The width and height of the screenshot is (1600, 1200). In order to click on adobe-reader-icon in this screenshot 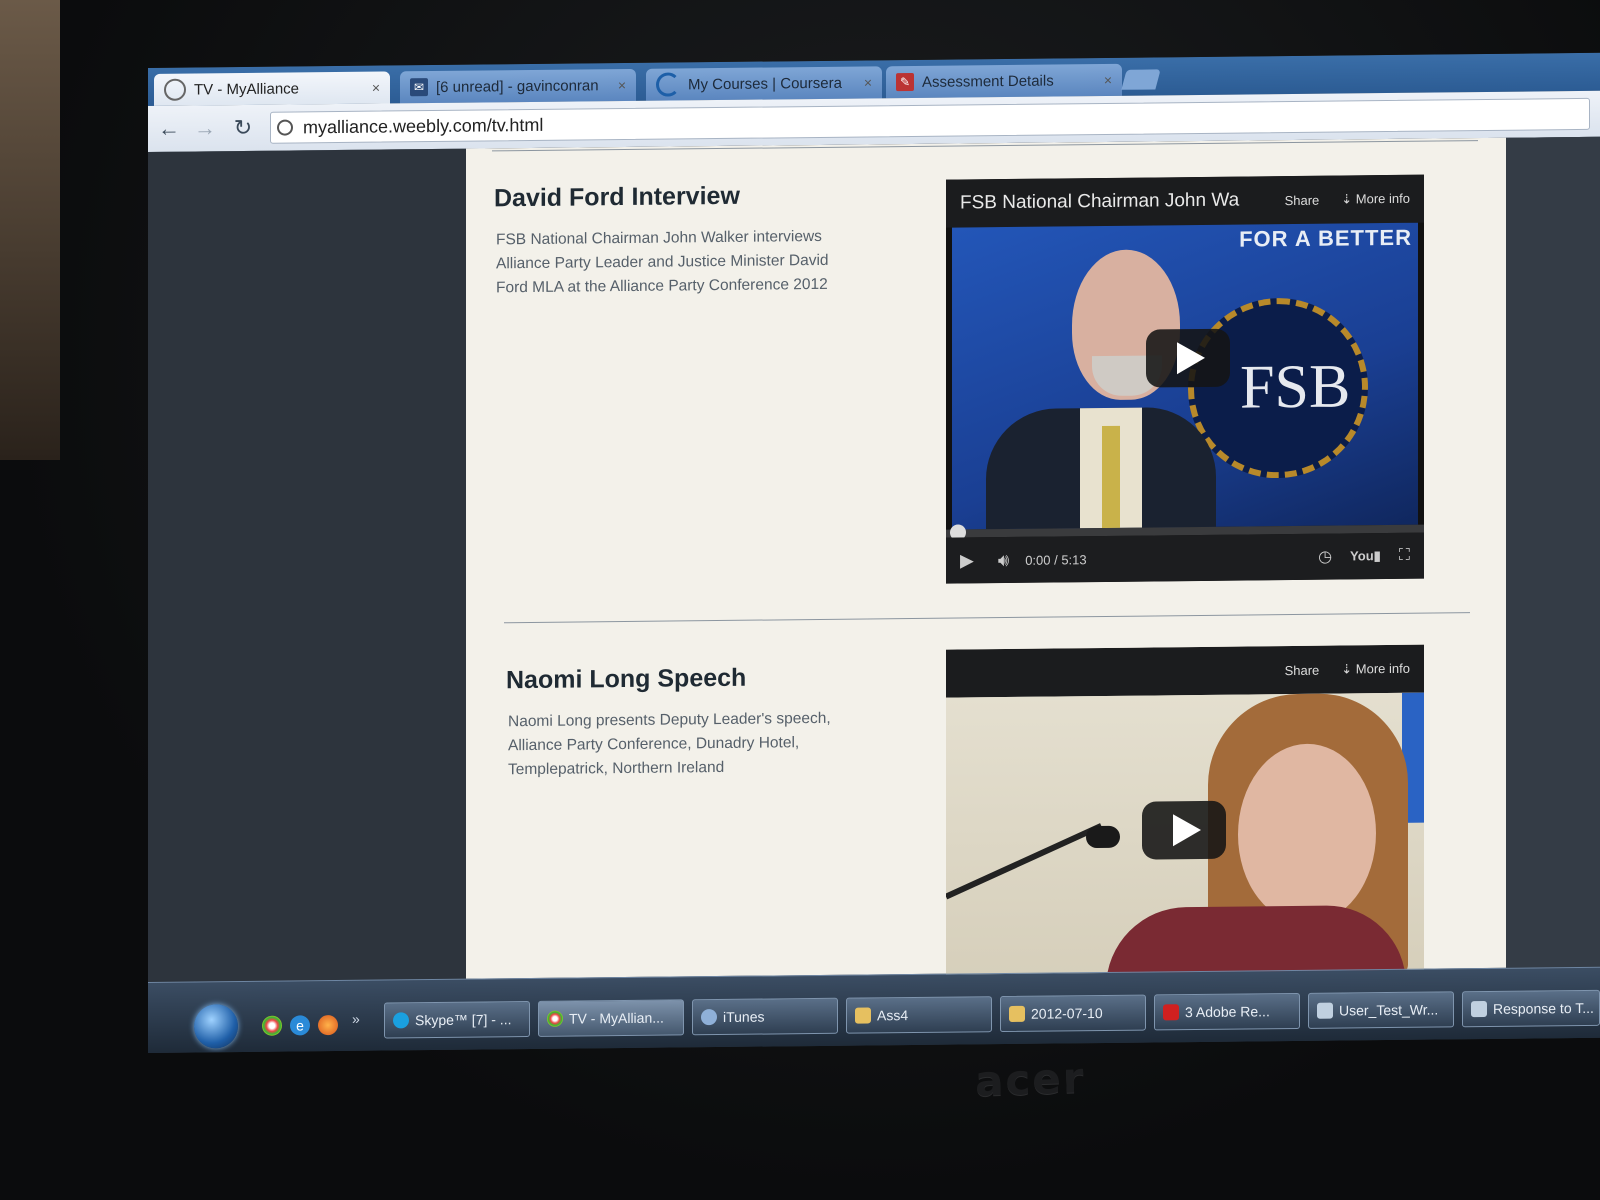, I will do `click(1171, 1012)`.